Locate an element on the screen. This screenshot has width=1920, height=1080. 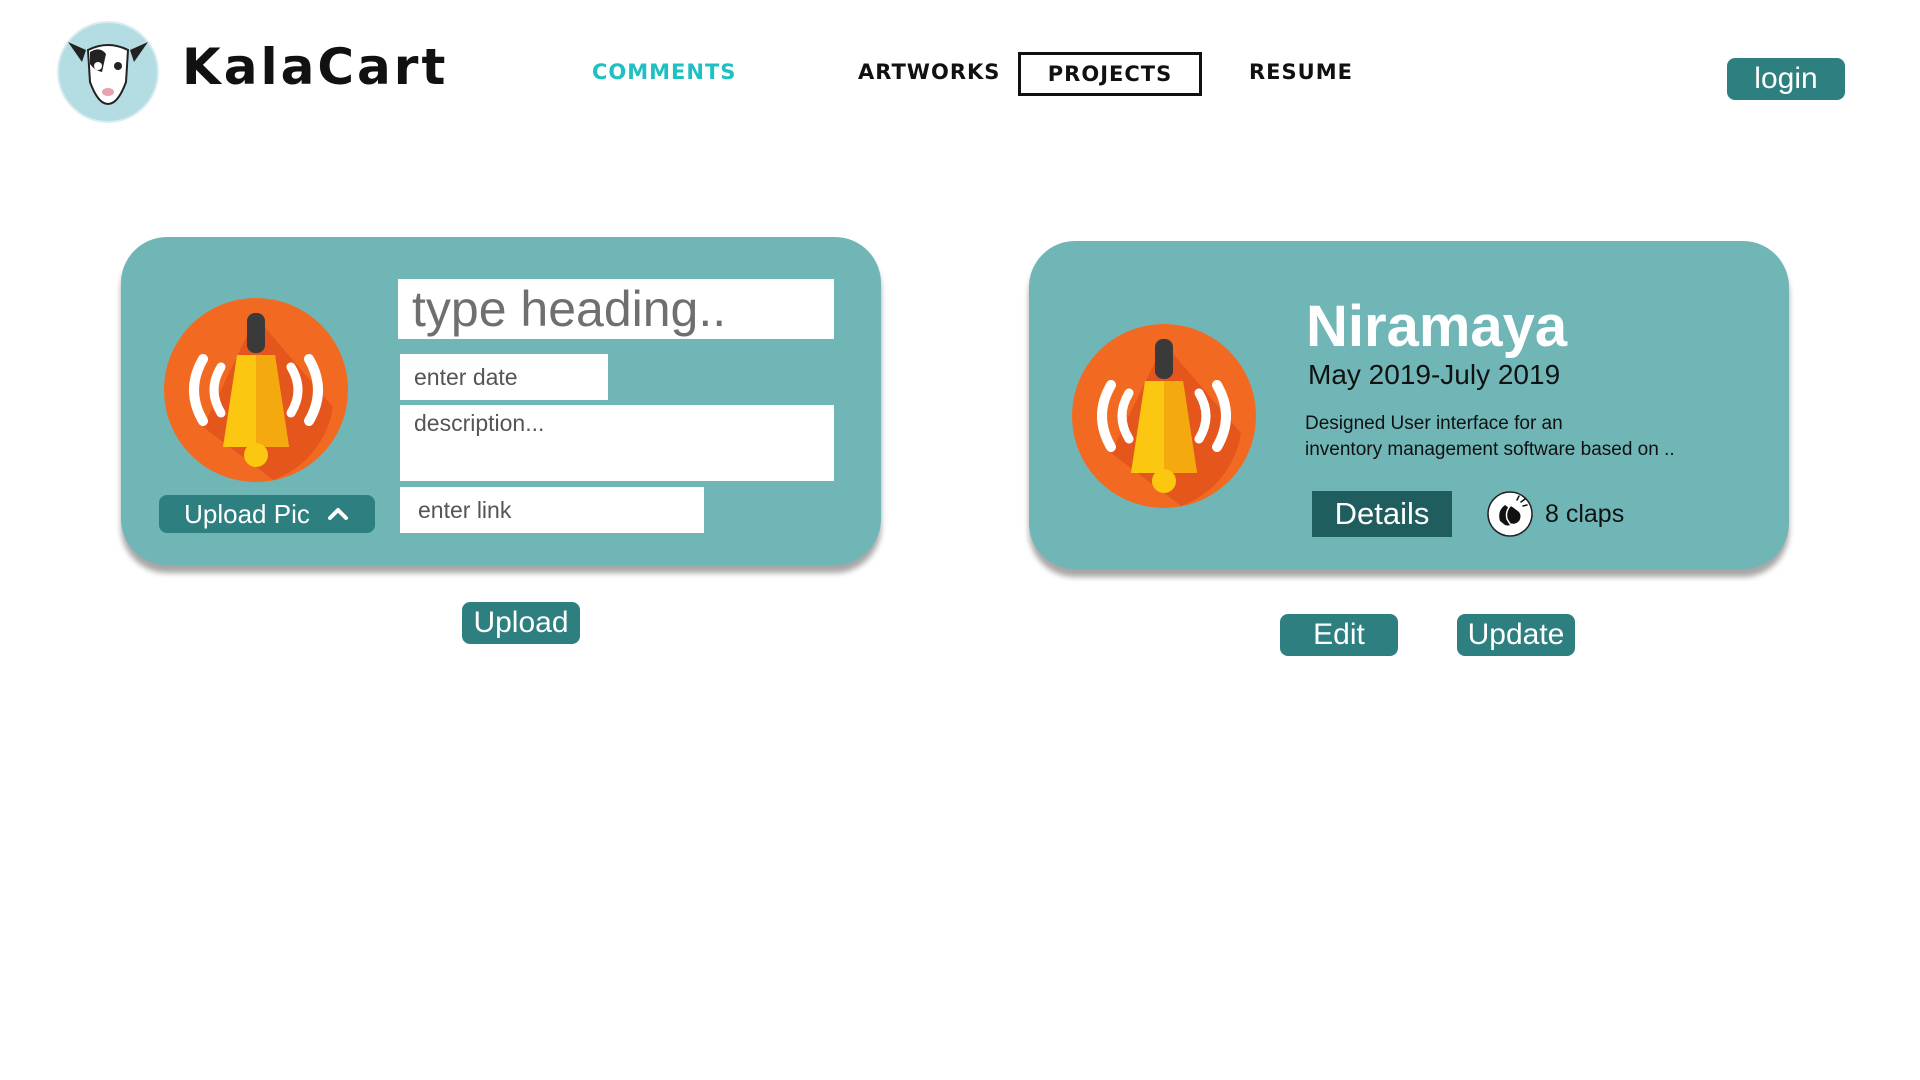
brand-name: KalaCart is located at coordinates (315, 67).